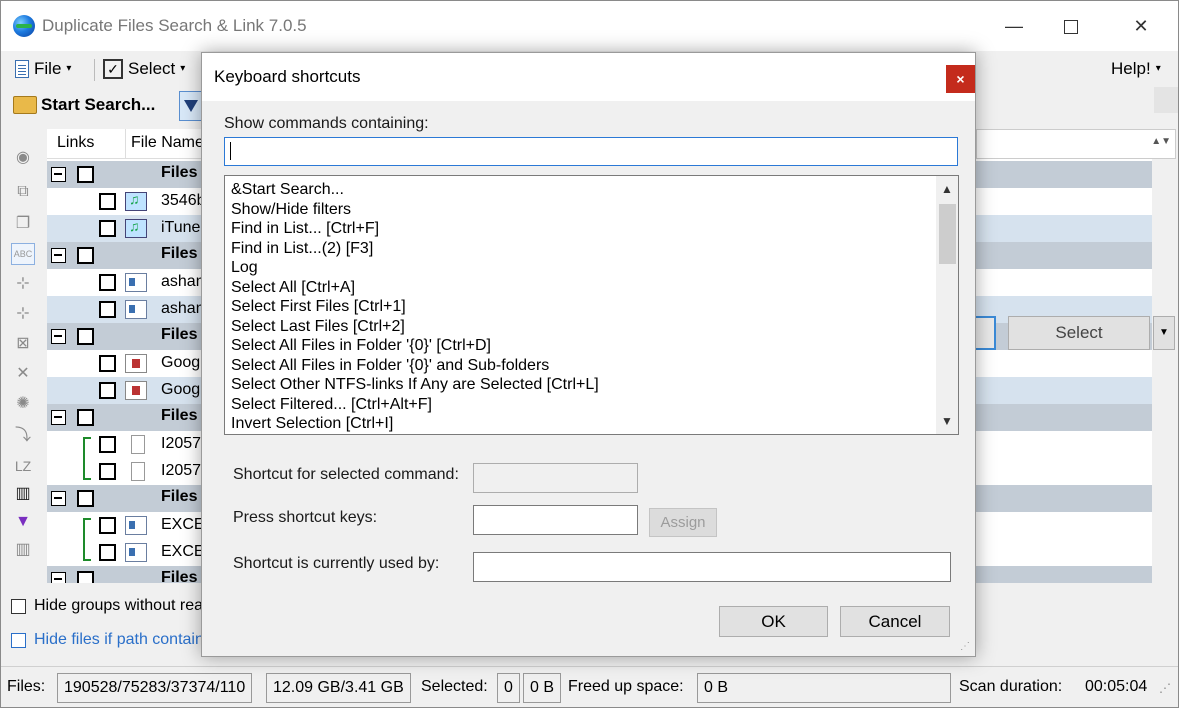  I want to click on assign-button: Assign, so click(683, 522).